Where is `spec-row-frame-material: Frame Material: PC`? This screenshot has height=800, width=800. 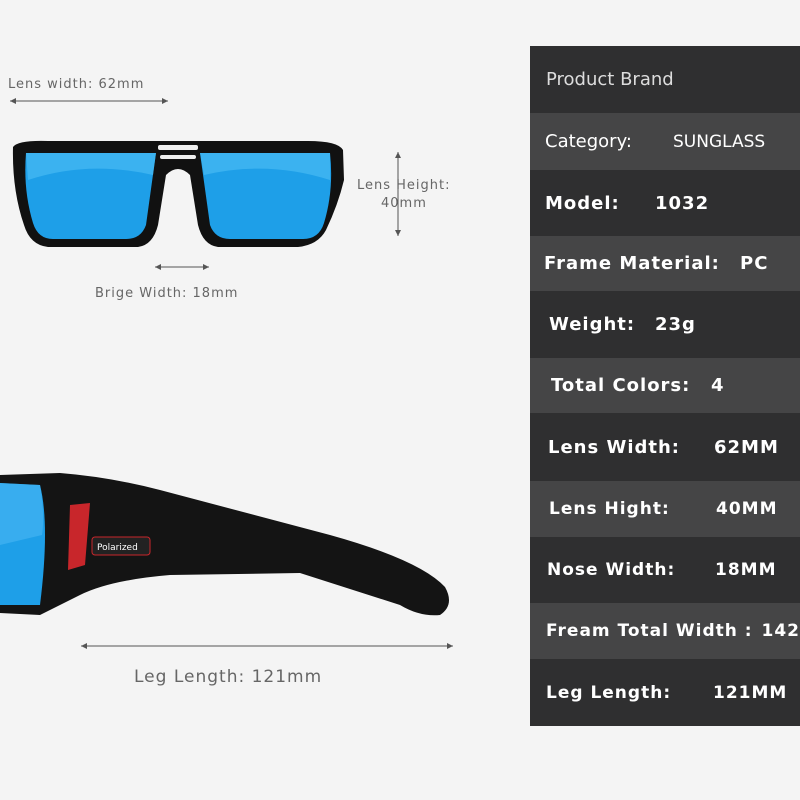
spec-row-frame-material: Frame Material: PC is located at coordinates (665, 263).